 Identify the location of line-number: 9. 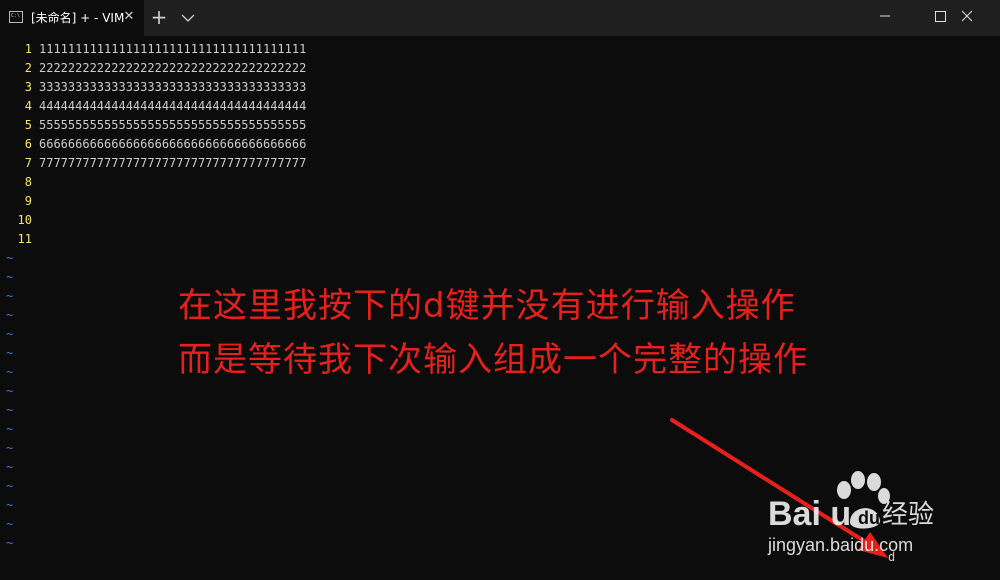
(28, 201).